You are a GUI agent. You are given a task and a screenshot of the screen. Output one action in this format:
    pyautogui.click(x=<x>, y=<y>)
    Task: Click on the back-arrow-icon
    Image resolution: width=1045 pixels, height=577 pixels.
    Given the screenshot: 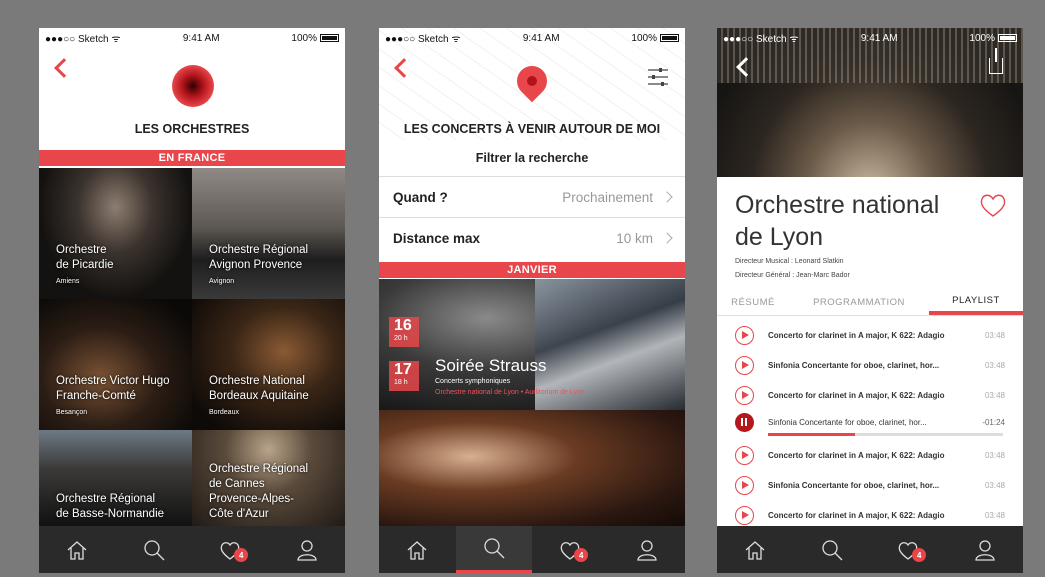 What is the action you would take?
    pyautogui.click(x=64, y=68)
    